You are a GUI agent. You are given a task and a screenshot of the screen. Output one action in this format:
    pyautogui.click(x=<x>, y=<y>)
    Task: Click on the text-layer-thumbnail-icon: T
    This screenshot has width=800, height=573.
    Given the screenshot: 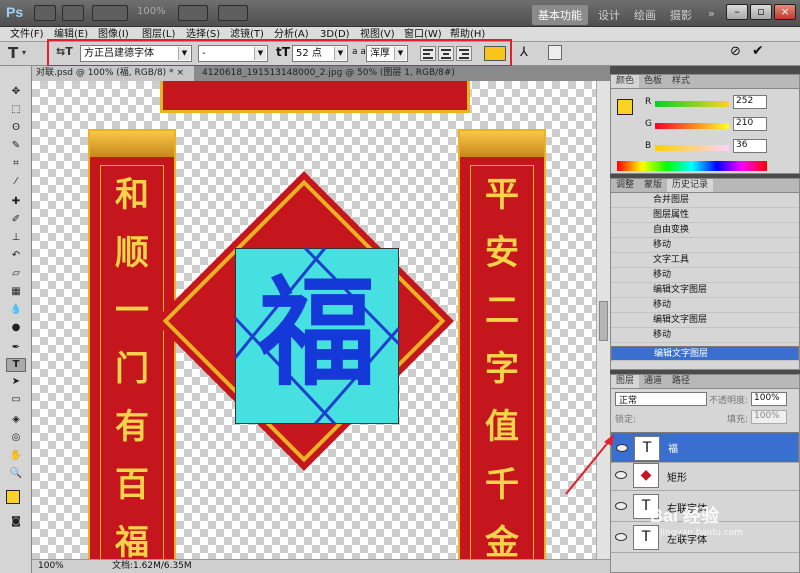 What is the action you would take?
    pyautogui.click(x=647, y=448)
    